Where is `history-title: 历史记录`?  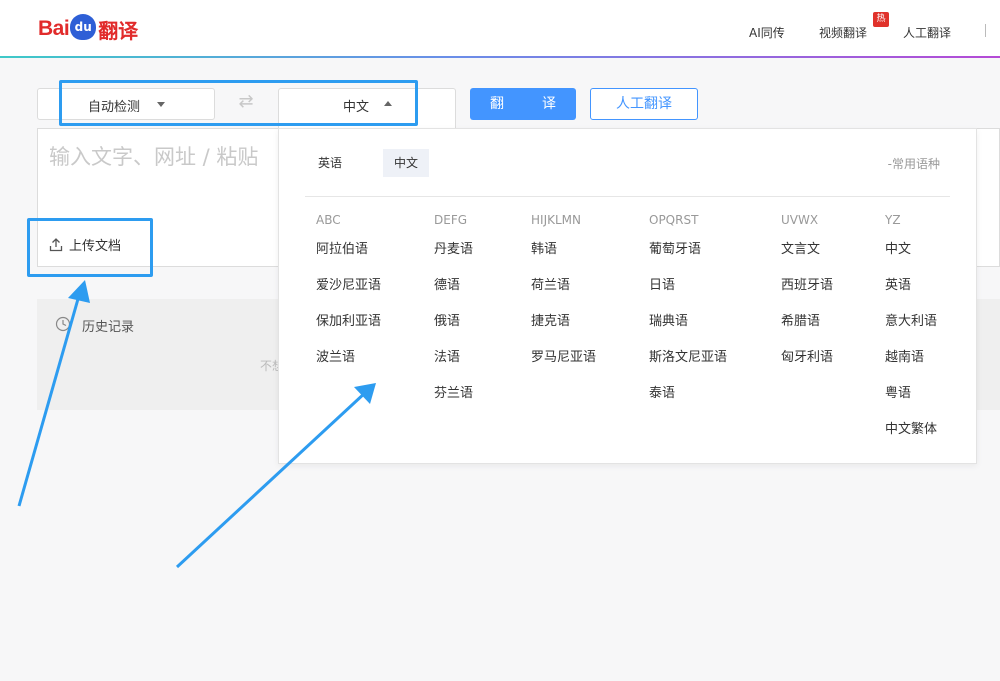
history-title: 历史记录 is located at coordinates (108, 325).